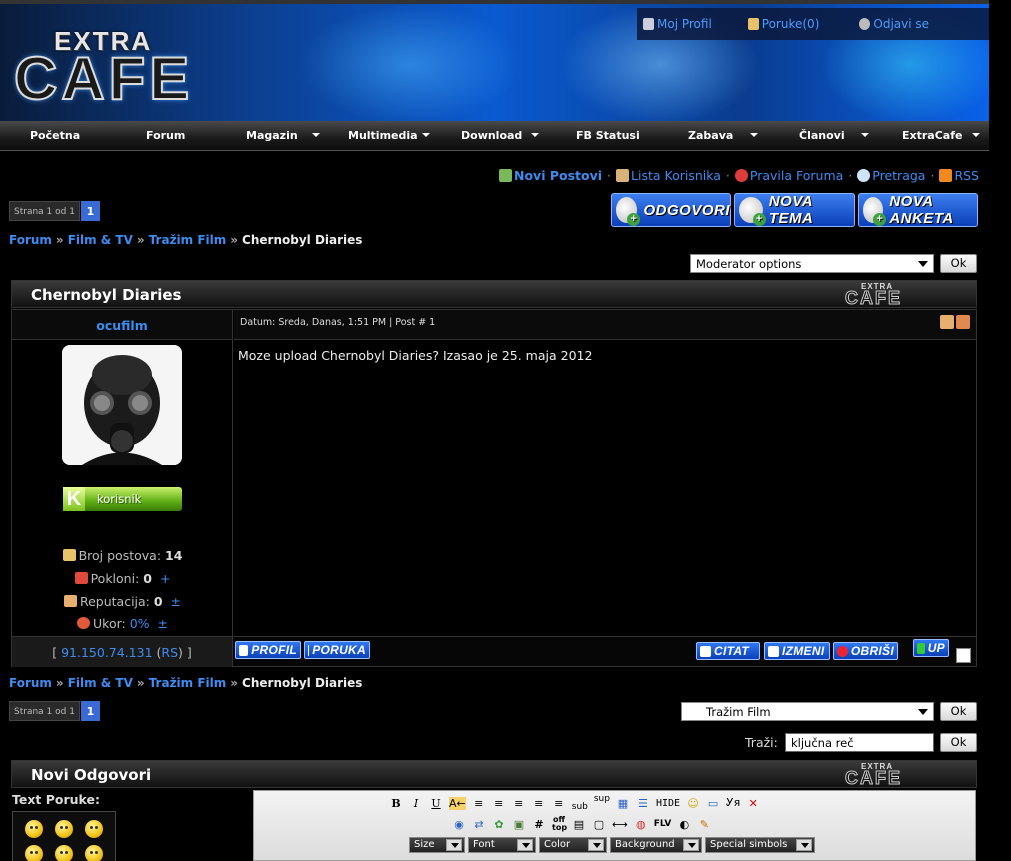 The height and width of the screenshot is (861, 1011). Describe the element at coordinates (865, 24) in the screenshot. I see `logout-icon` at that location.